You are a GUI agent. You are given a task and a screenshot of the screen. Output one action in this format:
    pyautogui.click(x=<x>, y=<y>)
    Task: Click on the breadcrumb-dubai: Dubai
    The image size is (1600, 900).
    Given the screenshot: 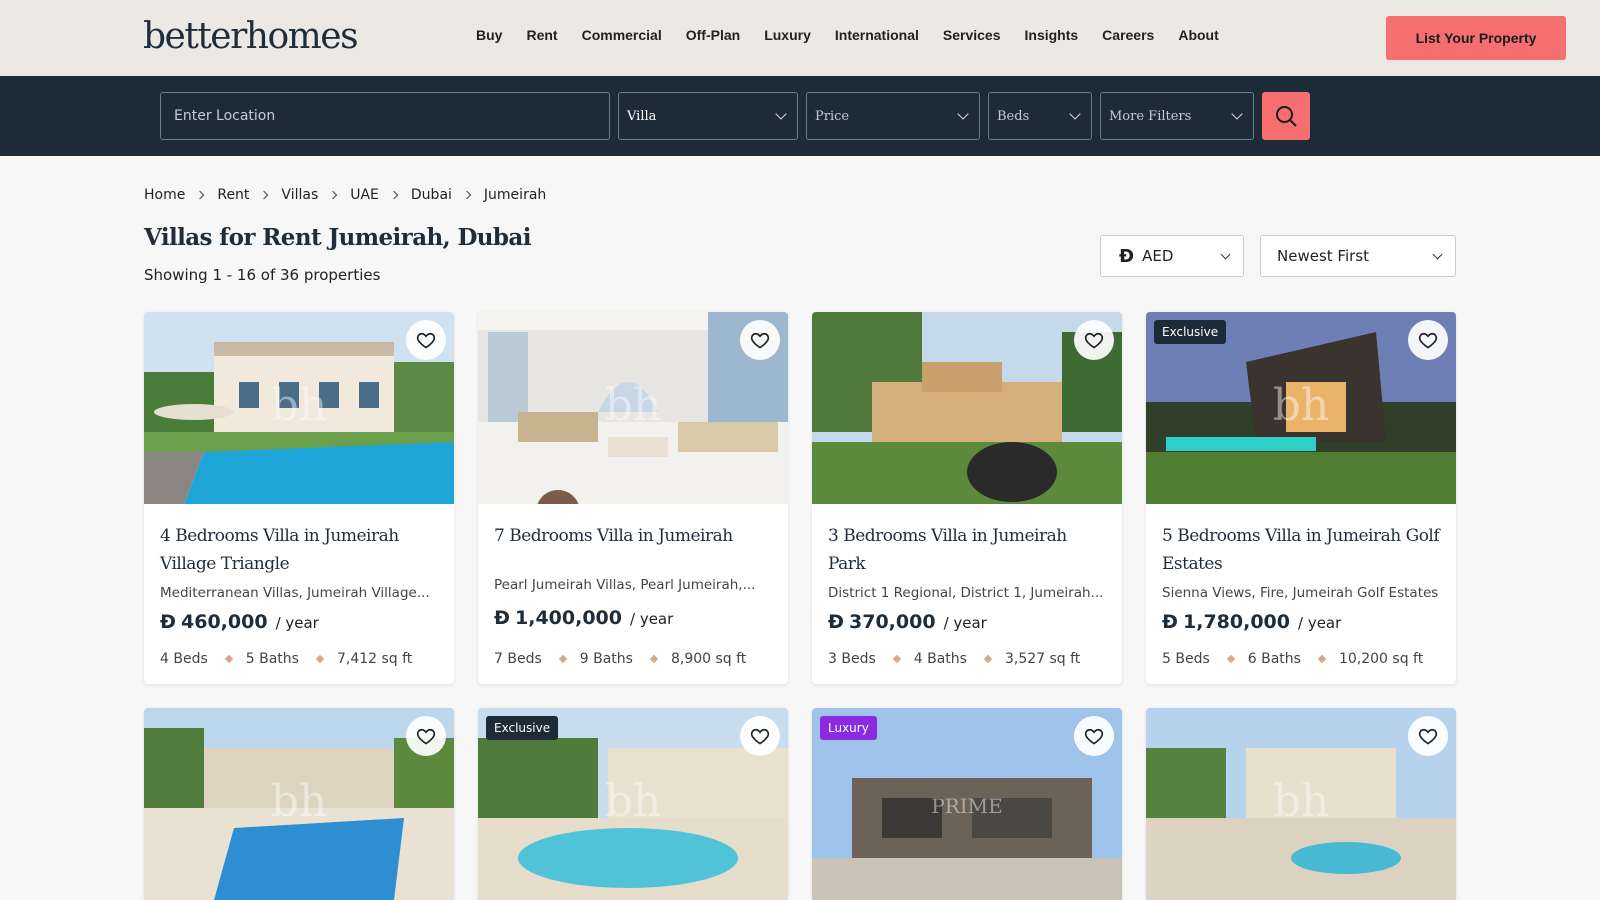 What is the action you would take?
    pyautogui.click(x=431, y=195)
    